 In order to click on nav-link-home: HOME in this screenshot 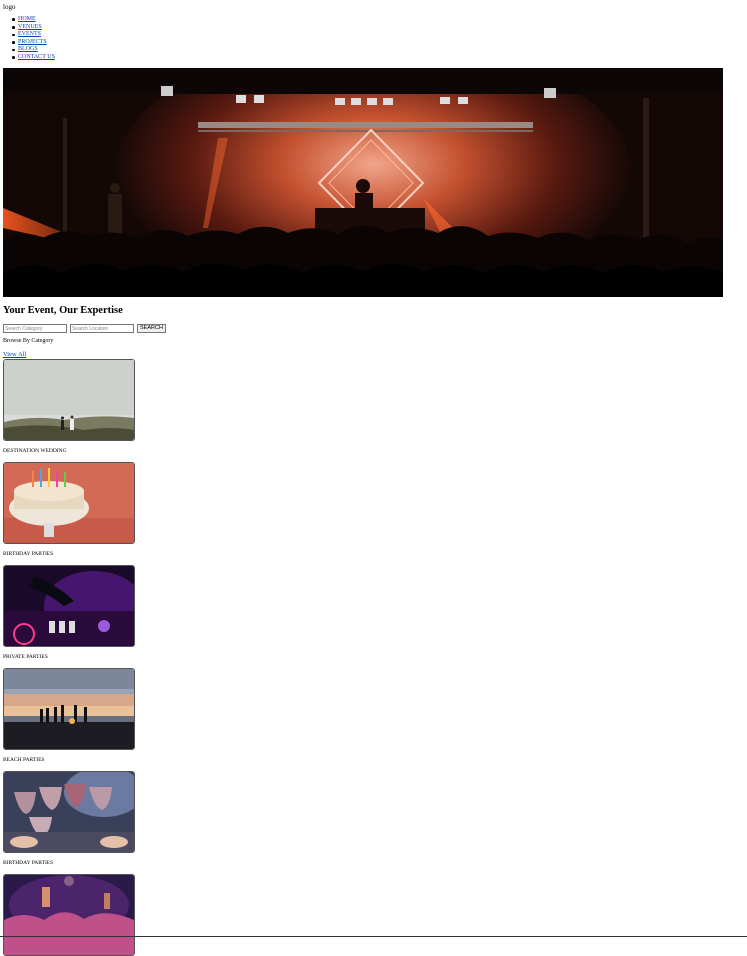, I will do `click(27, 19)`.